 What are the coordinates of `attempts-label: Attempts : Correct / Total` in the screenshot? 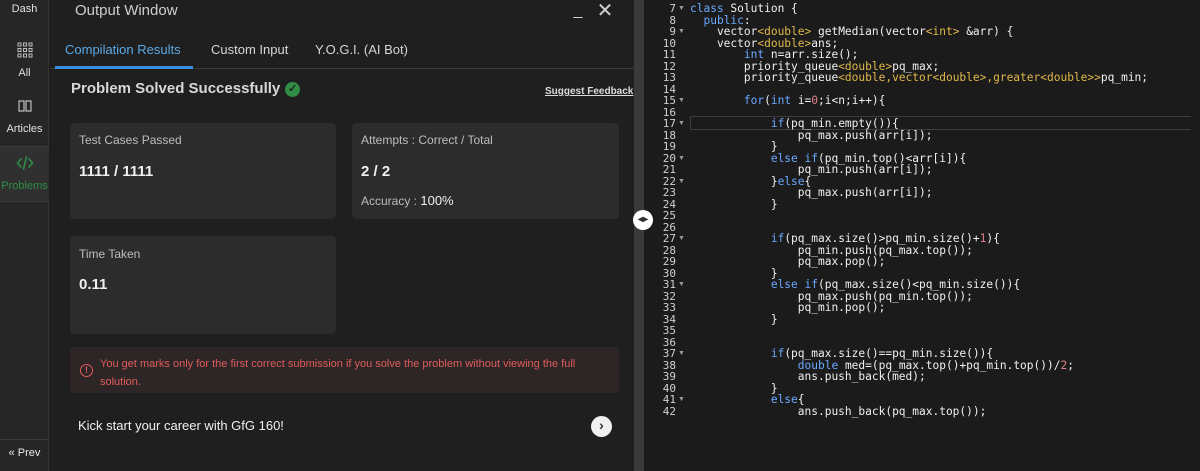 It's located at (427, 140).